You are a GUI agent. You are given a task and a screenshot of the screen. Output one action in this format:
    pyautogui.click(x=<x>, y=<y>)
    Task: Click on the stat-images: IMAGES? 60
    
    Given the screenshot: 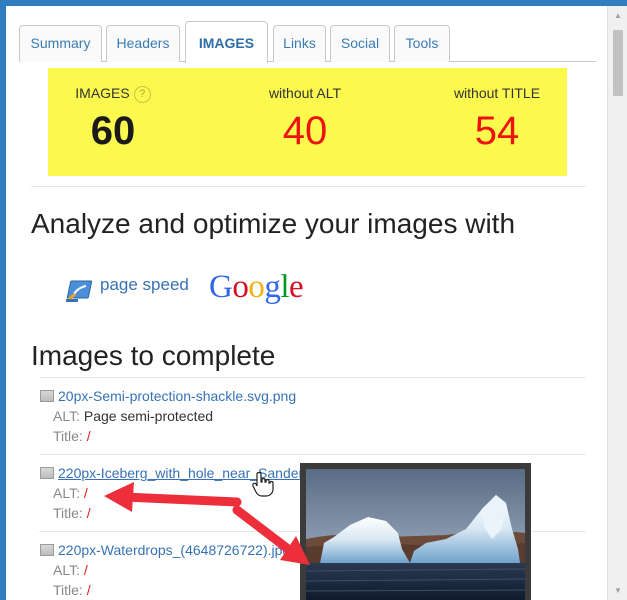 What is the action you would take?
    pyautogui.click(x=113, y=118)
    